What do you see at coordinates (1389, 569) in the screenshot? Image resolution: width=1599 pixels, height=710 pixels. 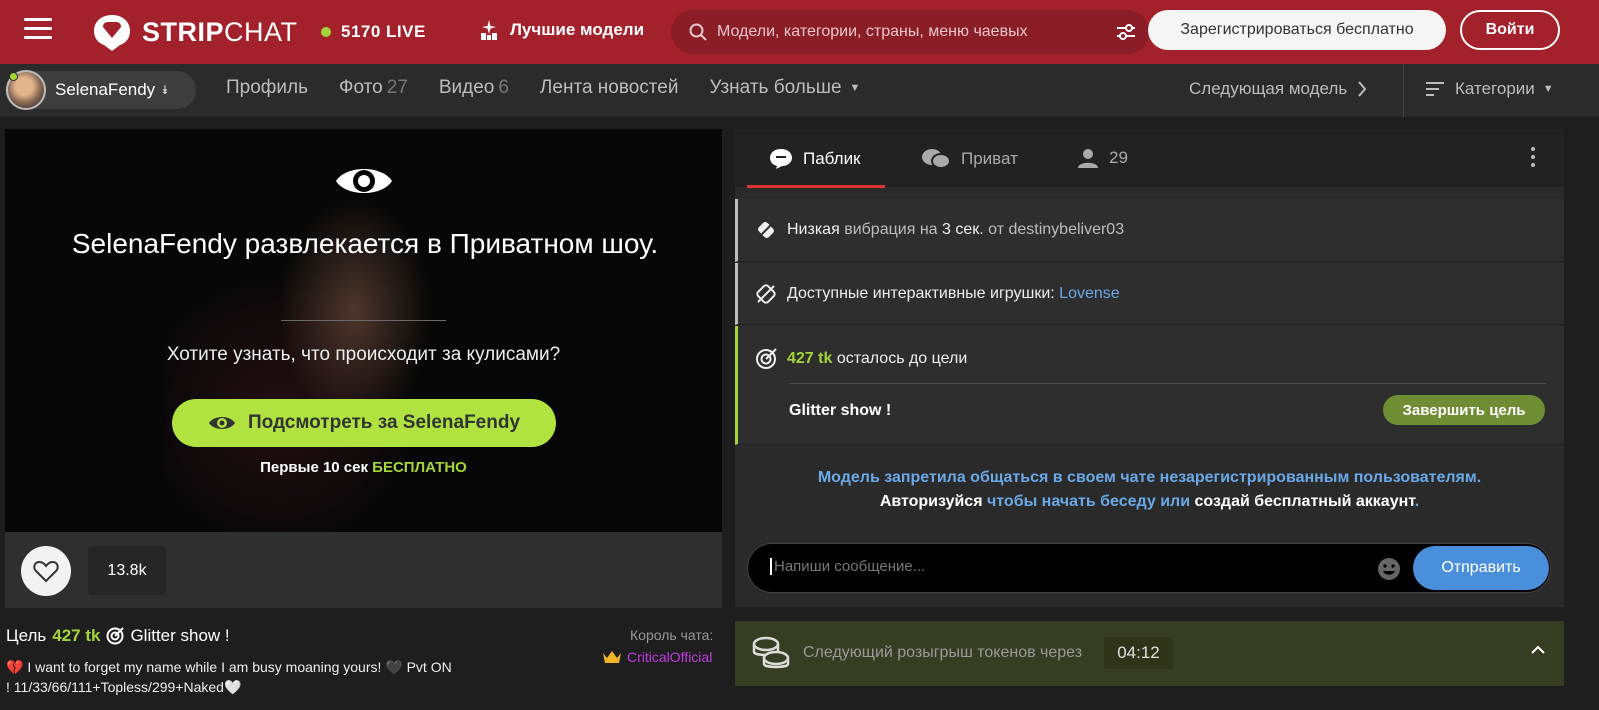 I see `emoji-icon` at bounding box center [1389, 569].